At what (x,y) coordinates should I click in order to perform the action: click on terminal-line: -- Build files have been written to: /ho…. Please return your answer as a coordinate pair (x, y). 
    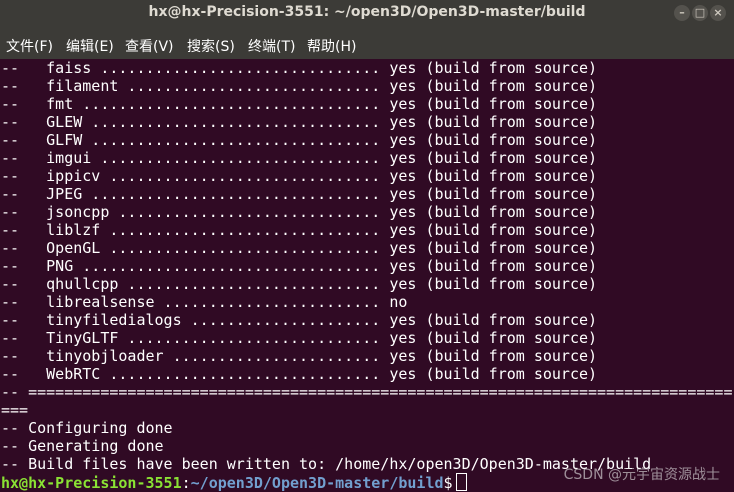
    Looking at the image, I should click on (326, 464).